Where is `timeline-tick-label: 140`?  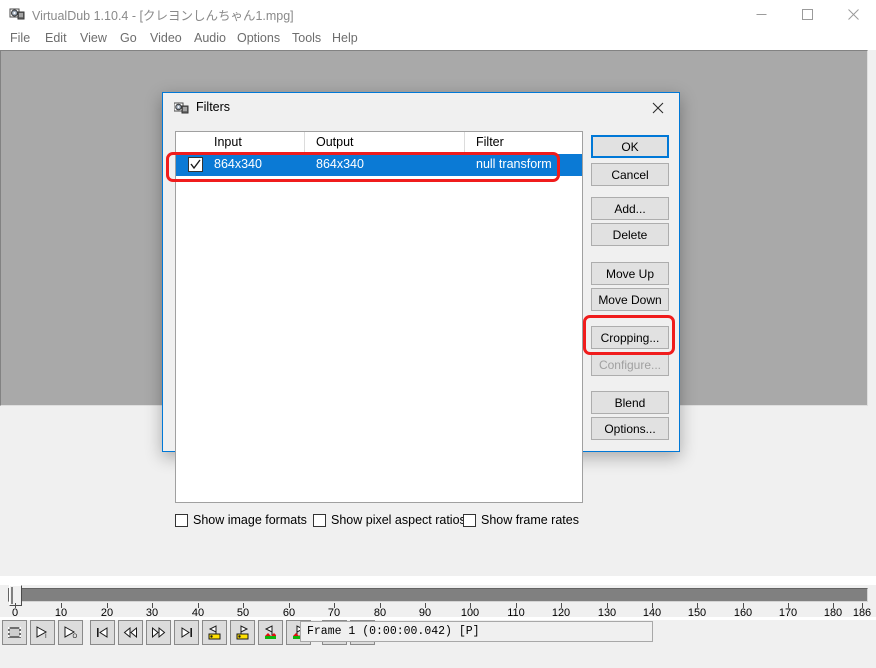 timeline-tick-label: 140 is located at coordinates (652, 613).